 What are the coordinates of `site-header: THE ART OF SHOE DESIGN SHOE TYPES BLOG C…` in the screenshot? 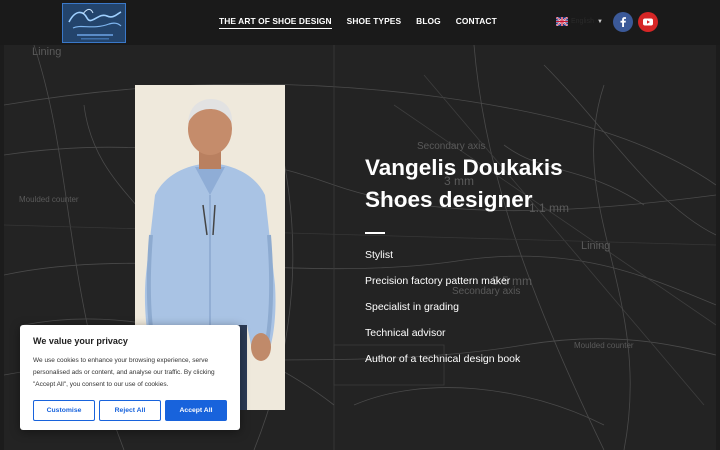 It's located at (360, 22).